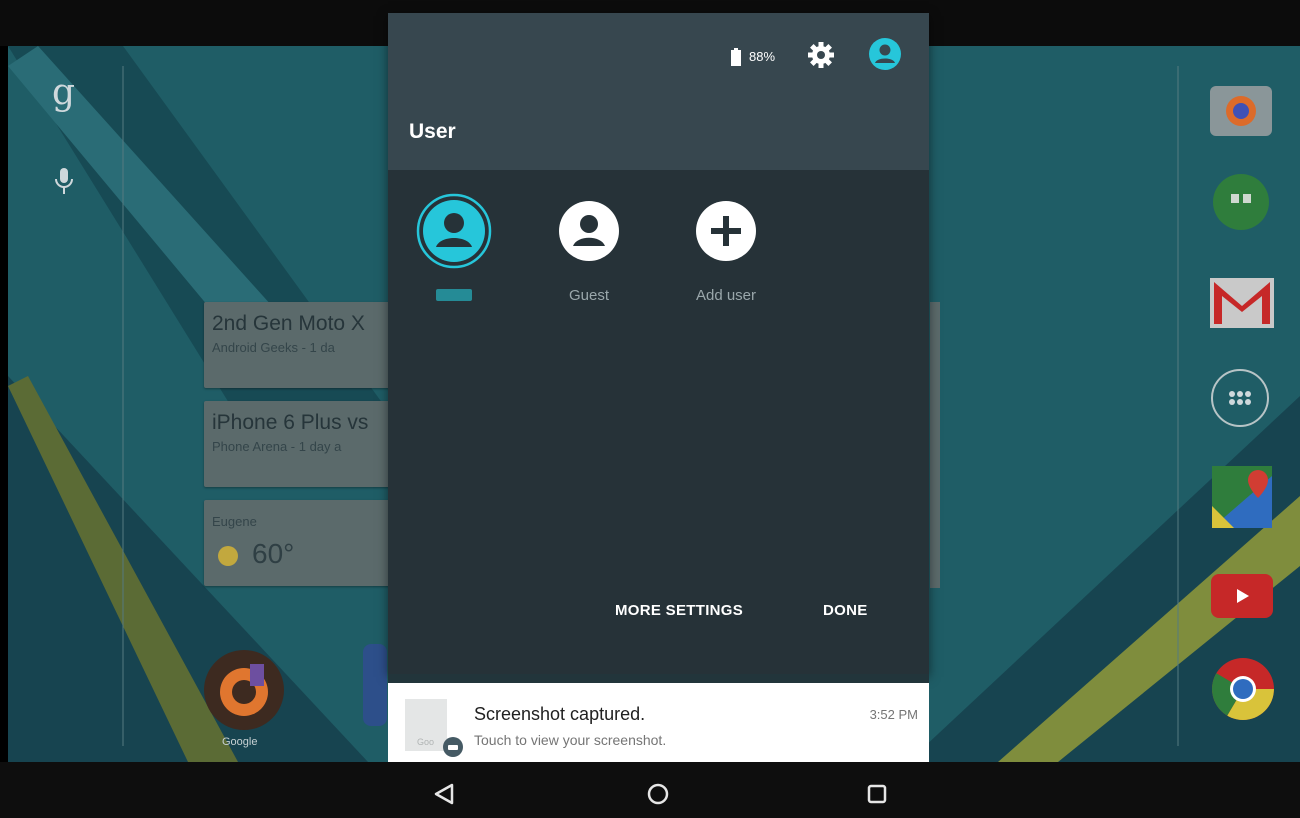 Image resolution: width=1300 pixels, height=818 pixels. I want to click on sun-icon, so click(228, 556).